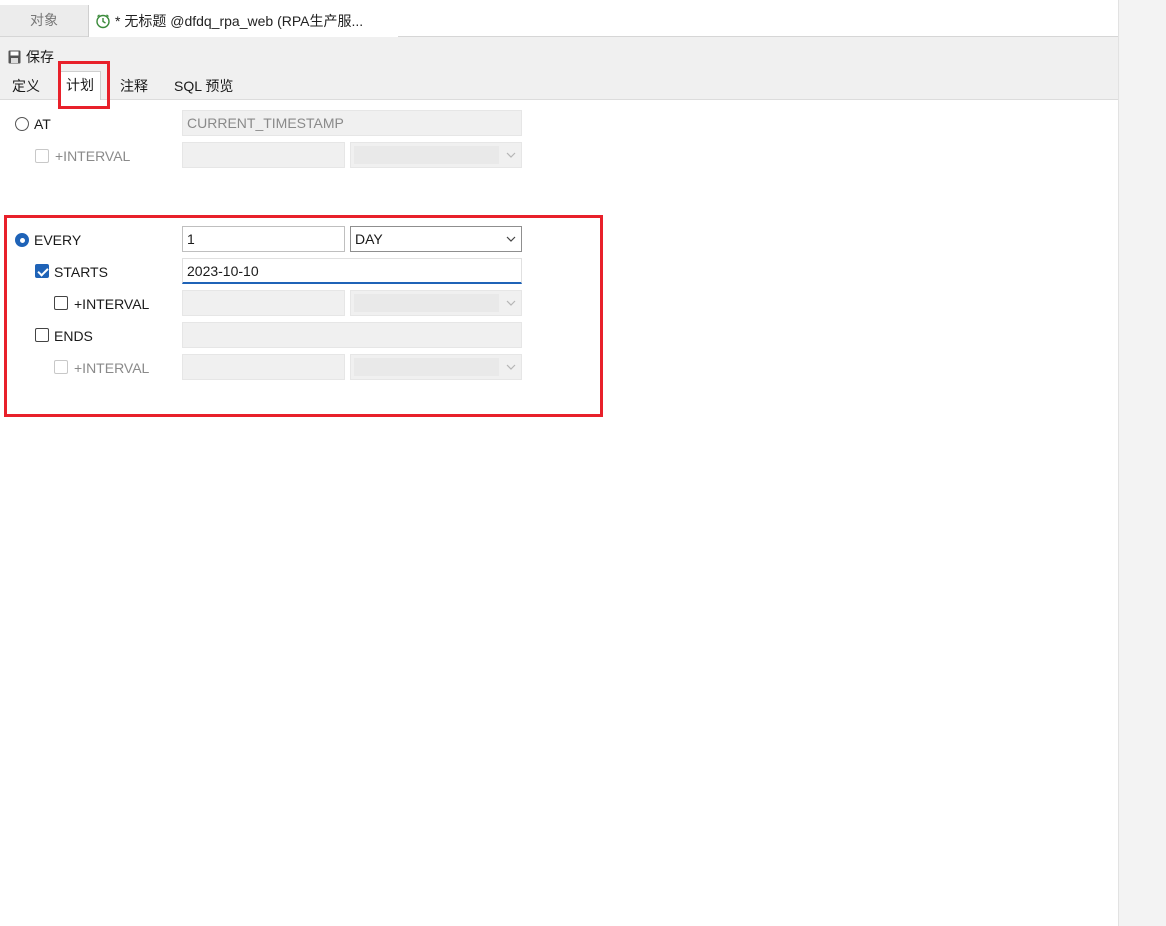  What do you see at coordinates (58, 240) in the screenshot?
I see `every-label: EVERY` at bounding box center [58, 240].